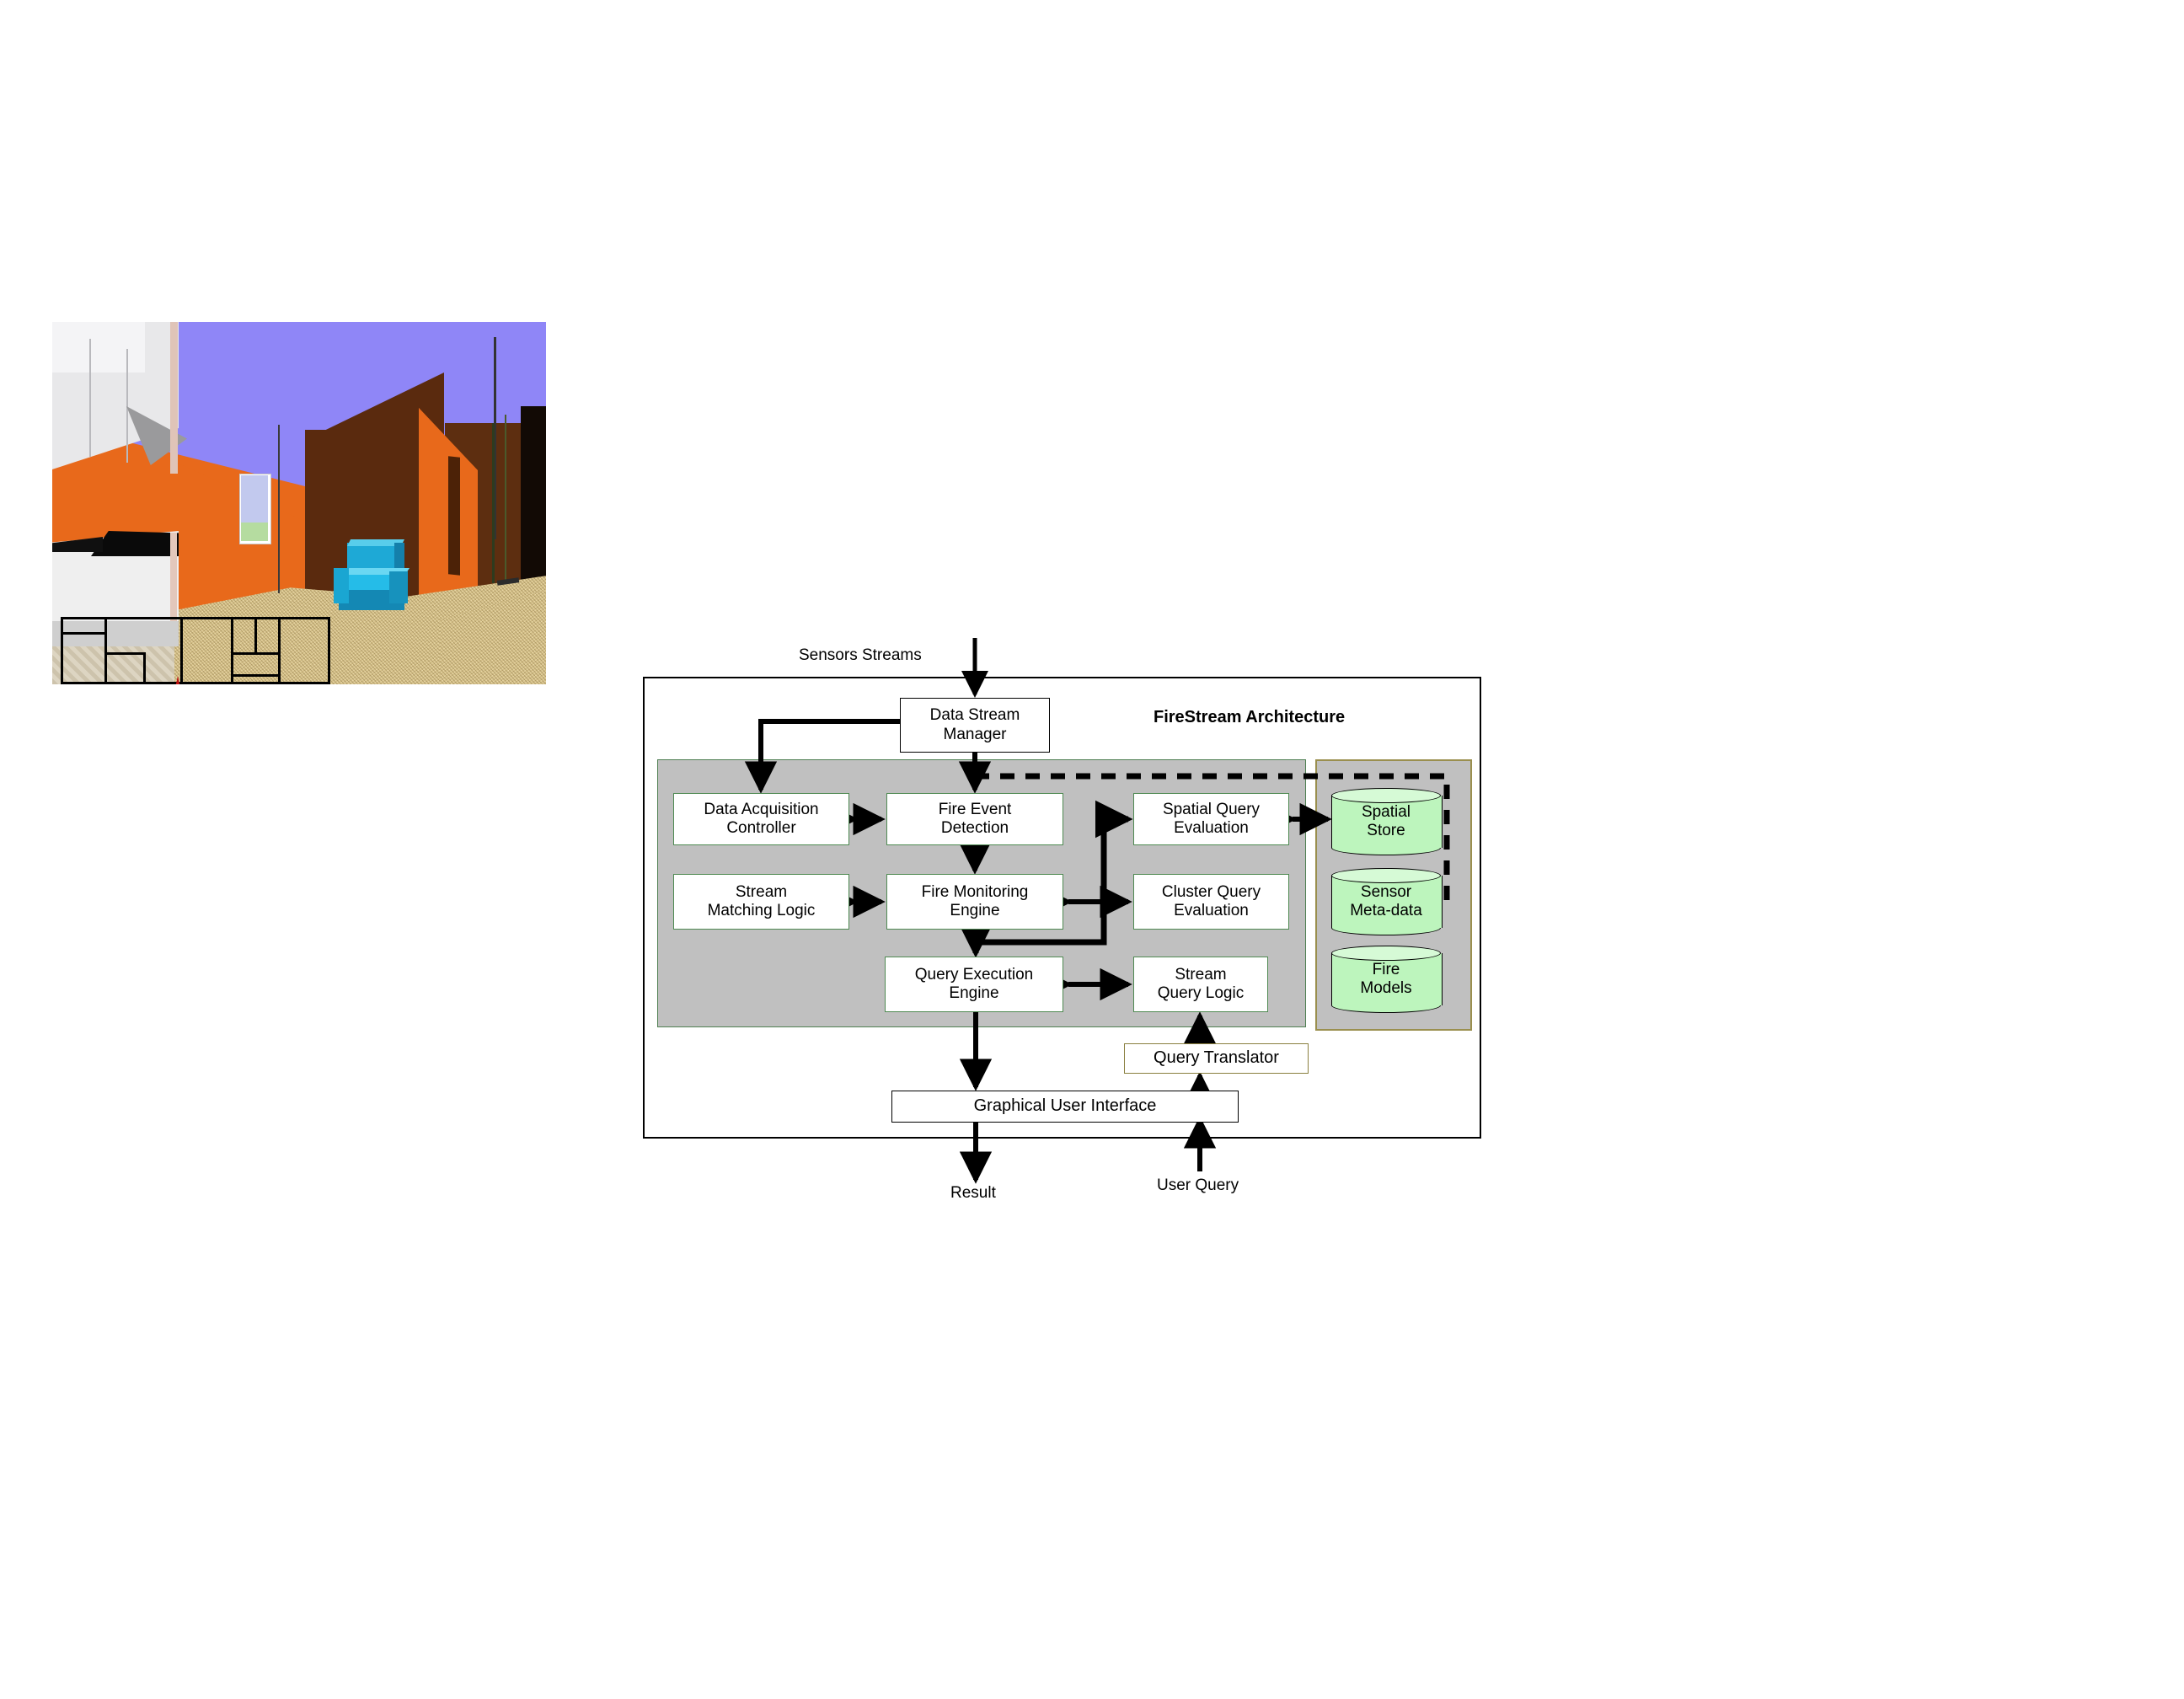  What do you see at coordinates (1198, 1185) in the screenshot?
I see `label-user-query: User Query` at bounding box center [1198, 1185].